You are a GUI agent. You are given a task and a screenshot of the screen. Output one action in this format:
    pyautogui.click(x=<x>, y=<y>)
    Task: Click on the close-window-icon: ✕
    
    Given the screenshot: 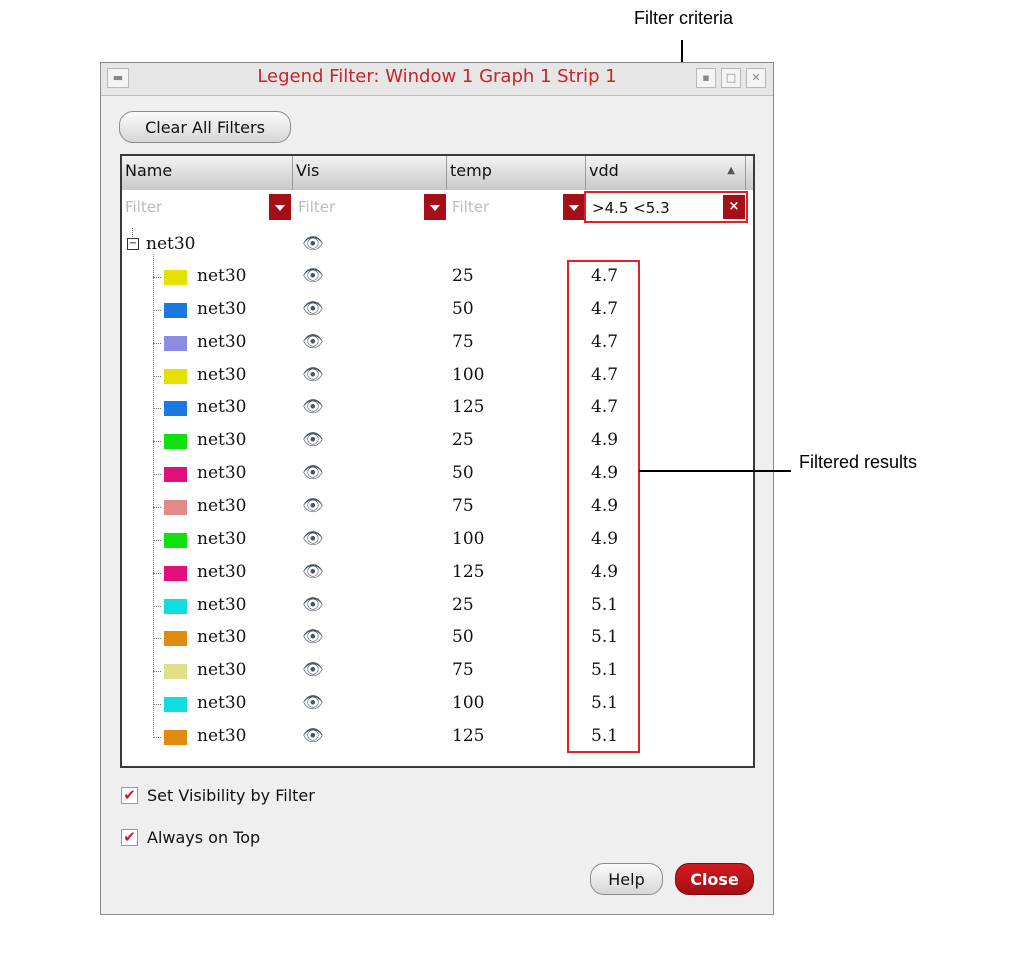 What is the action you would take?
    pyautogui.click(x=756, y=78)
    